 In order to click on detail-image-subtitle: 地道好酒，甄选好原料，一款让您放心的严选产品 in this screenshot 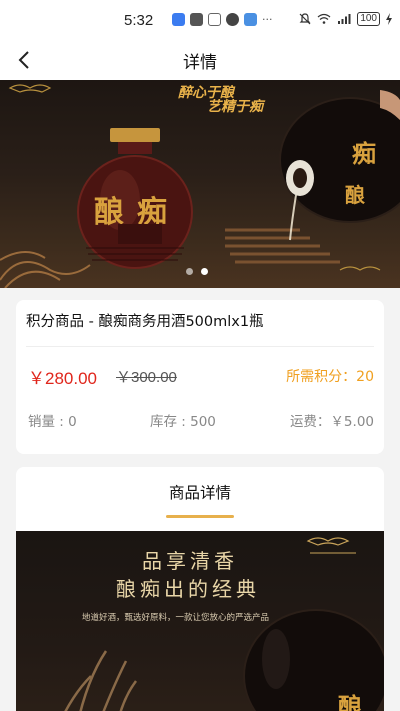, I will do `click(176, 618)`.